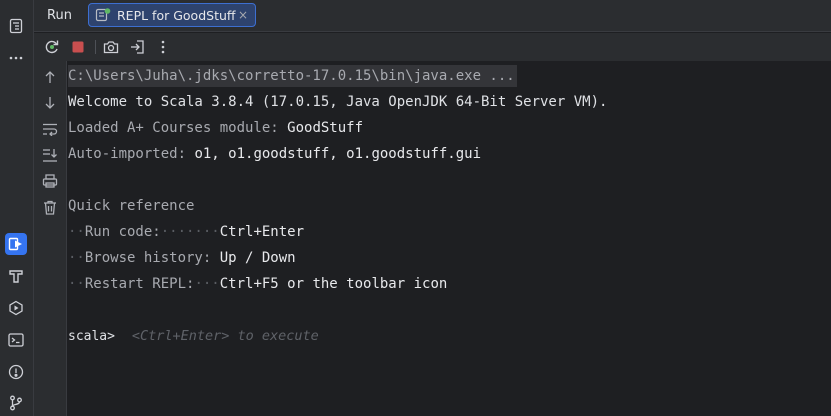  Describe the element at coordinates (103, 15) in the screenshot. I see `repl-icon` at that location.